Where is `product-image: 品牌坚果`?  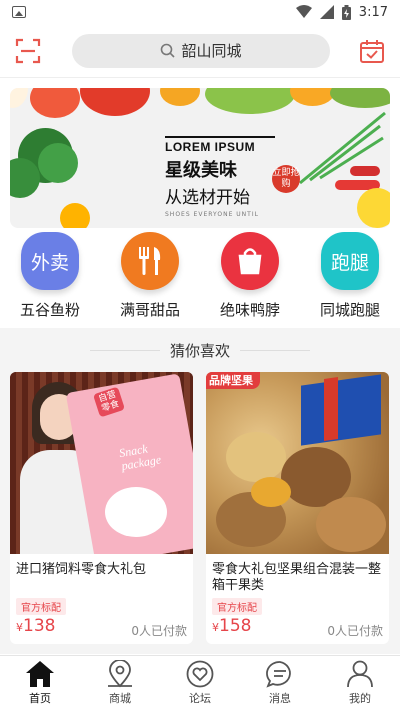 product-image: 品牌坚果 is located at coordinates (297, 463).